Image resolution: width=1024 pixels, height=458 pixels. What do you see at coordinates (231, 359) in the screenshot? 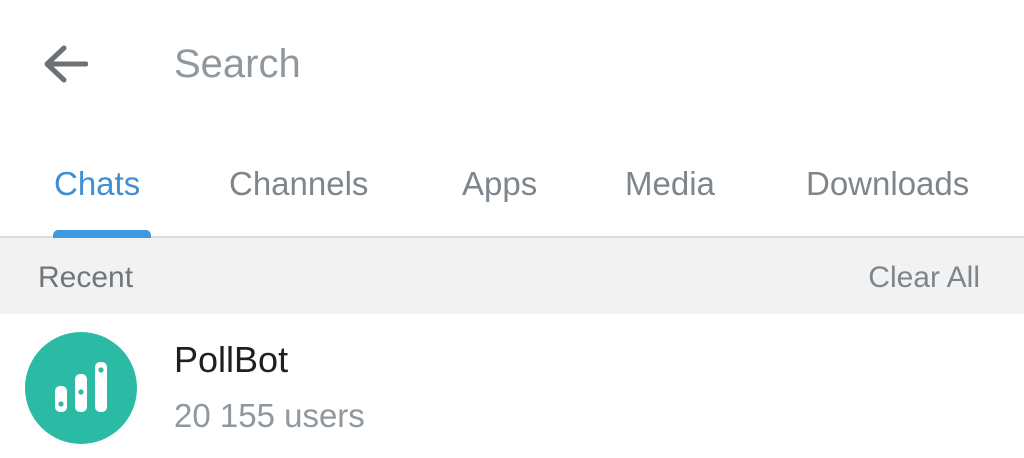
I see `result-name: PollBot` at bounding box center [231, 359].